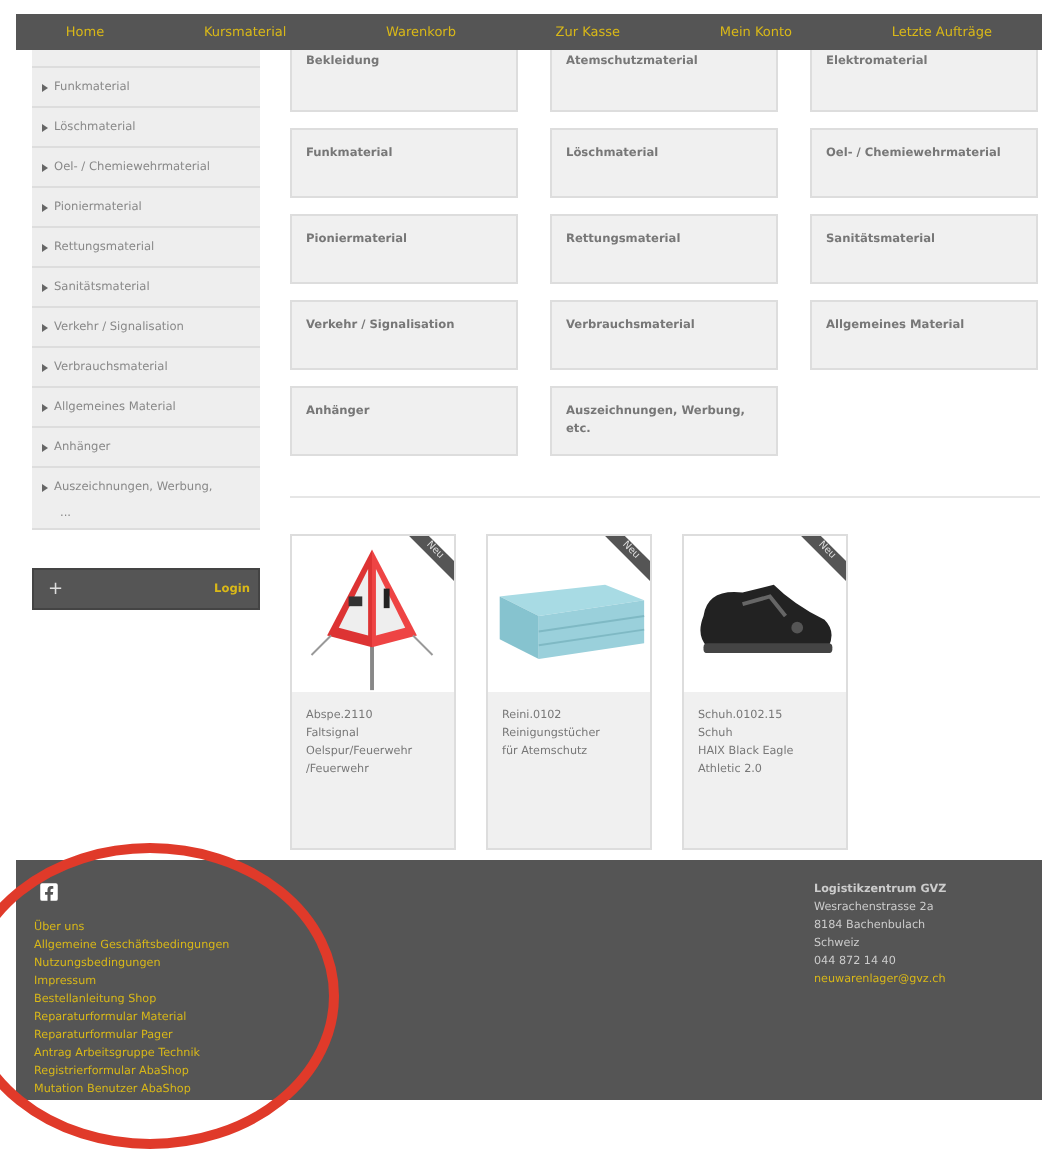  I want to click on plus-icon: +, so click(56, 589).